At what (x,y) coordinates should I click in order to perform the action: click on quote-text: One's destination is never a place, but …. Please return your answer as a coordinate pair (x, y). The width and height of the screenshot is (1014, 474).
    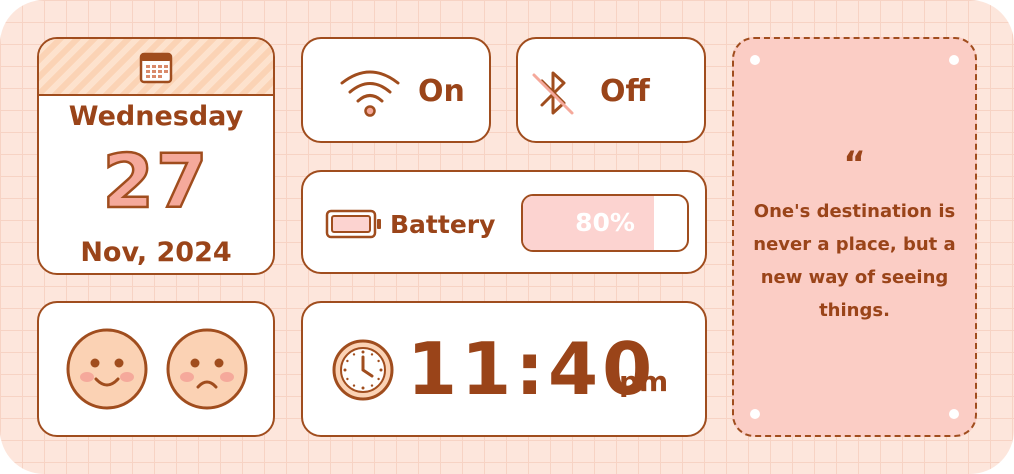
    Looking at the image, I should click on (854, 261).